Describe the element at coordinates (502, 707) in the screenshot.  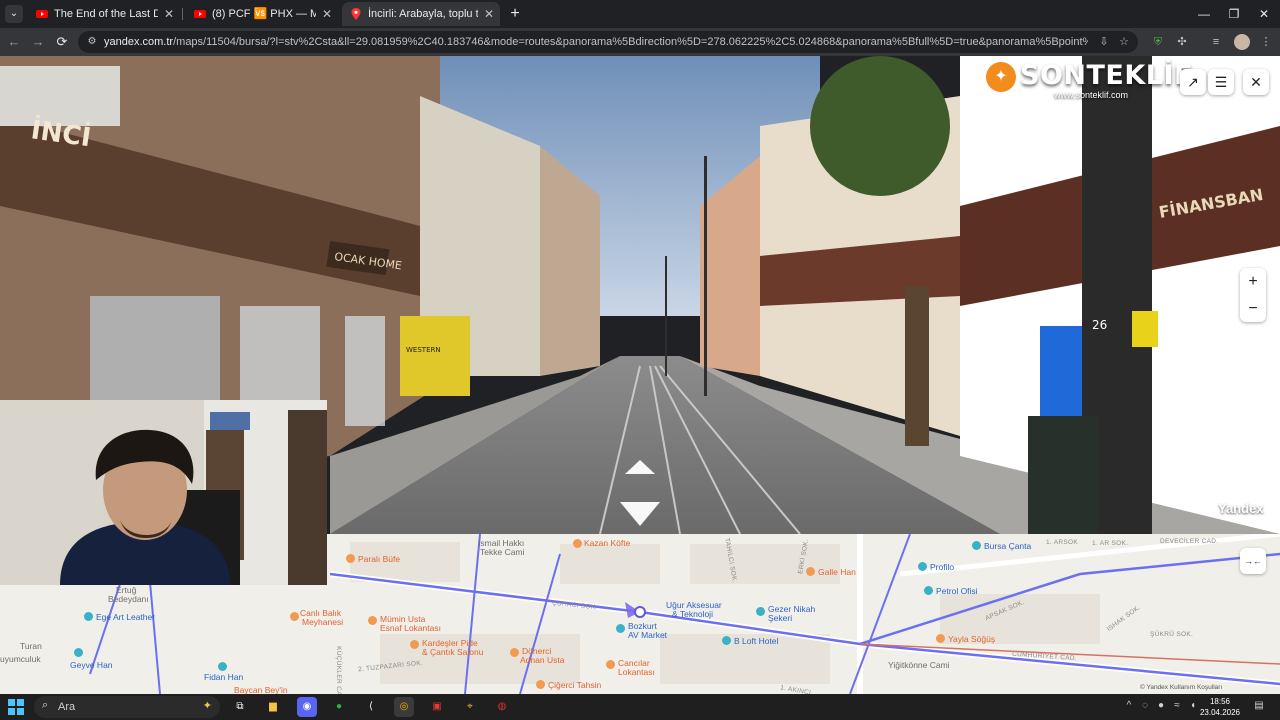
I see `obs-icon: ◍` at that location.